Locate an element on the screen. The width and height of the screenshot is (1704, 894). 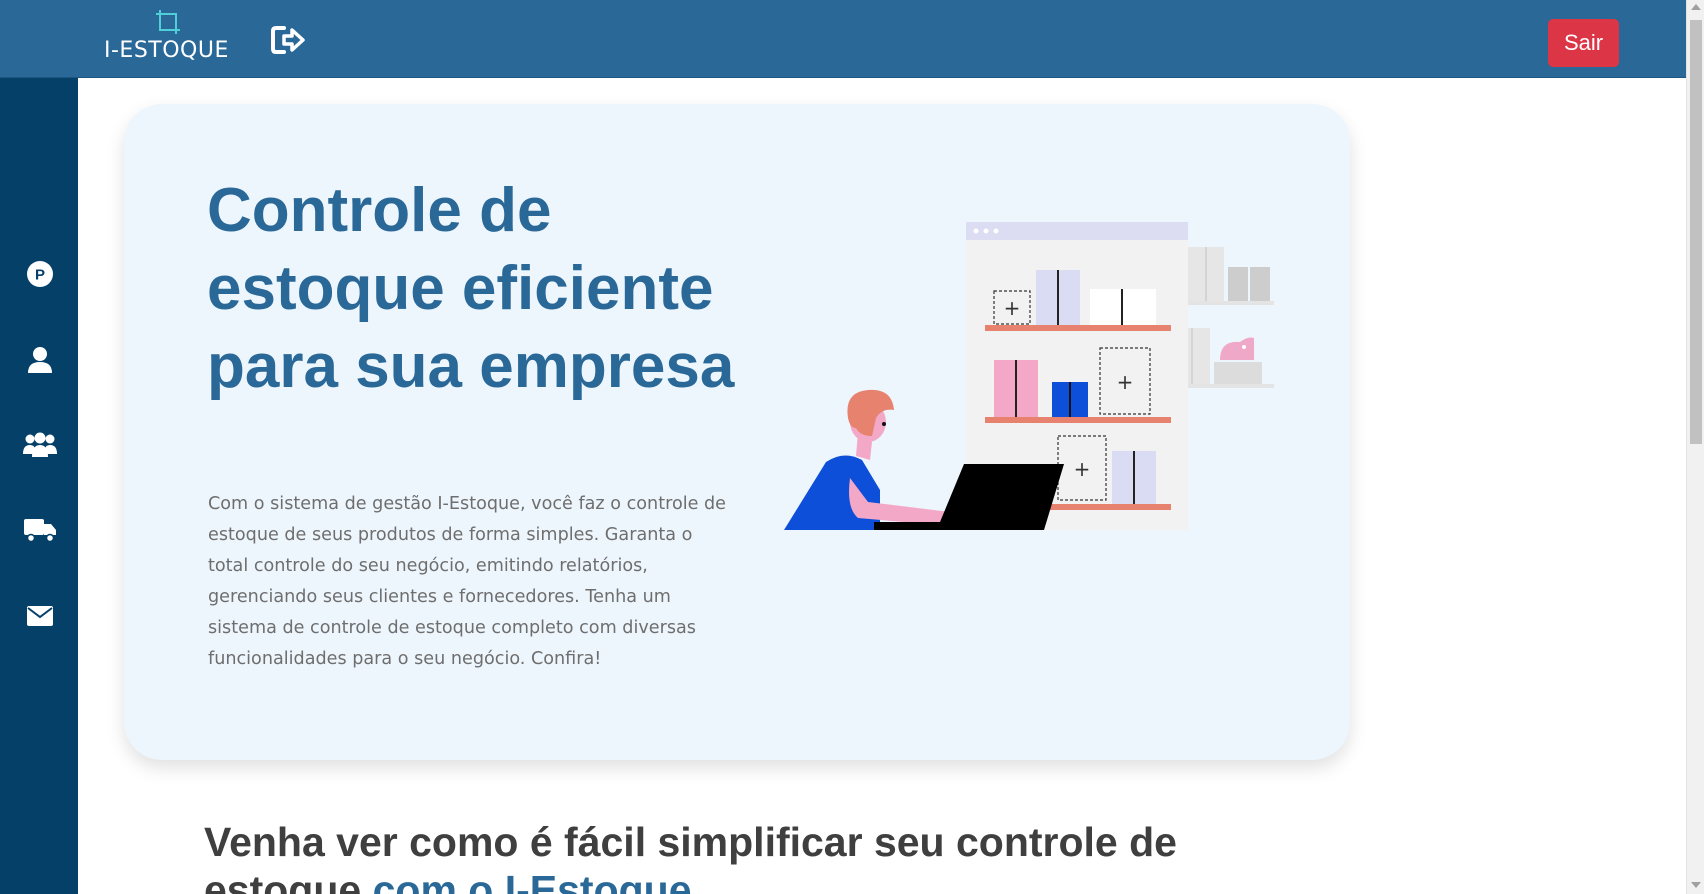
sidebar-item-user is located at coordinates (40, 360).